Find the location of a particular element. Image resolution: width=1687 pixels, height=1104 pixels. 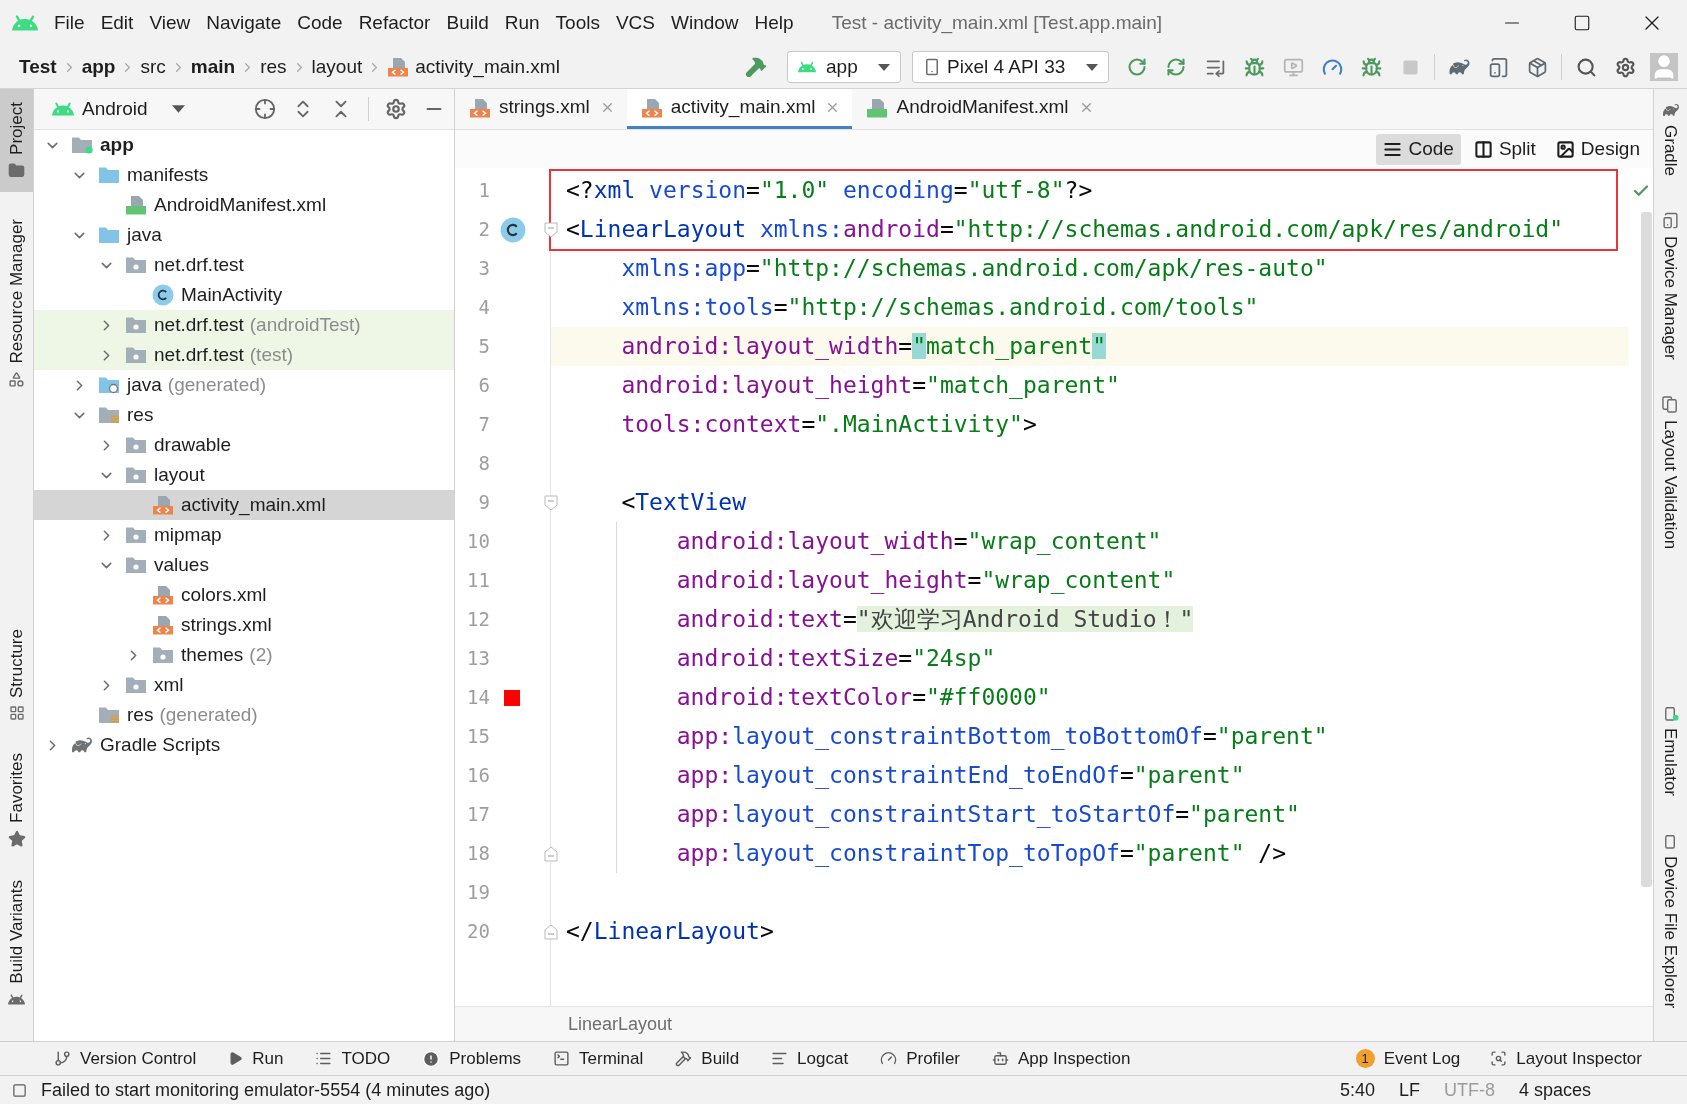

menu-item: VCS is located at coordinates (635, 23).